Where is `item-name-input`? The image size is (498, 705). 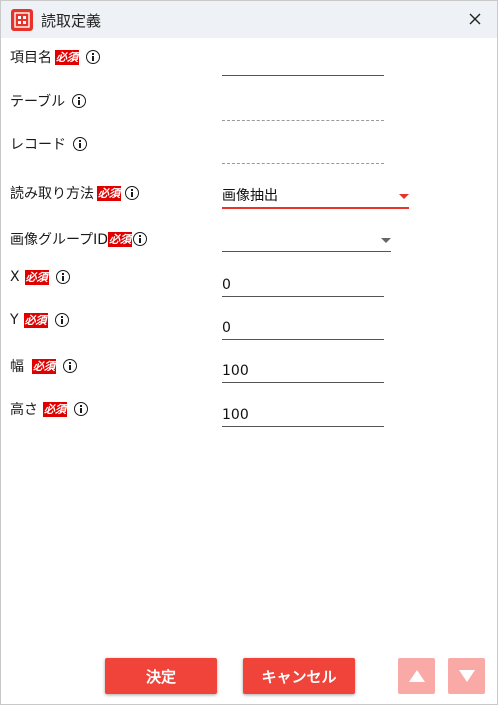
item-name-input is located at coordinates (303, 64).